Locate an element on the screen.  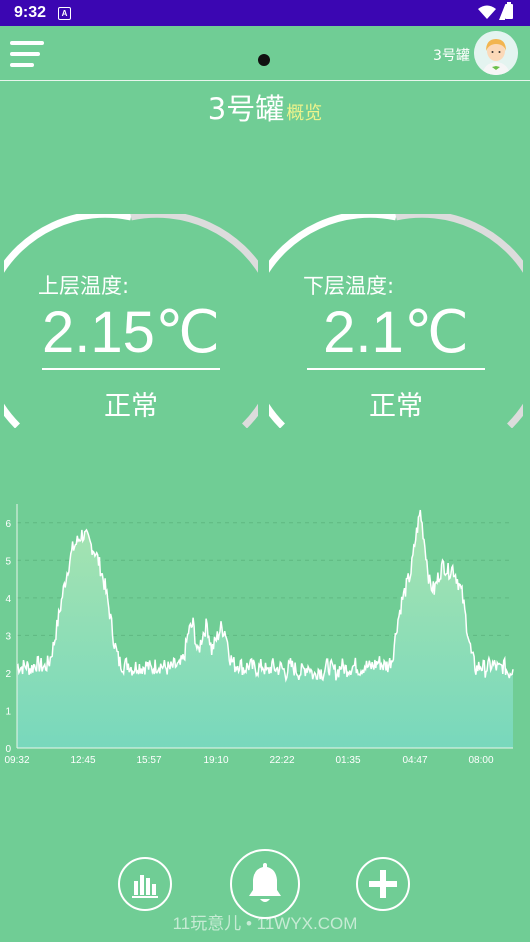
battery-icon is located at coordinates (509, 10).